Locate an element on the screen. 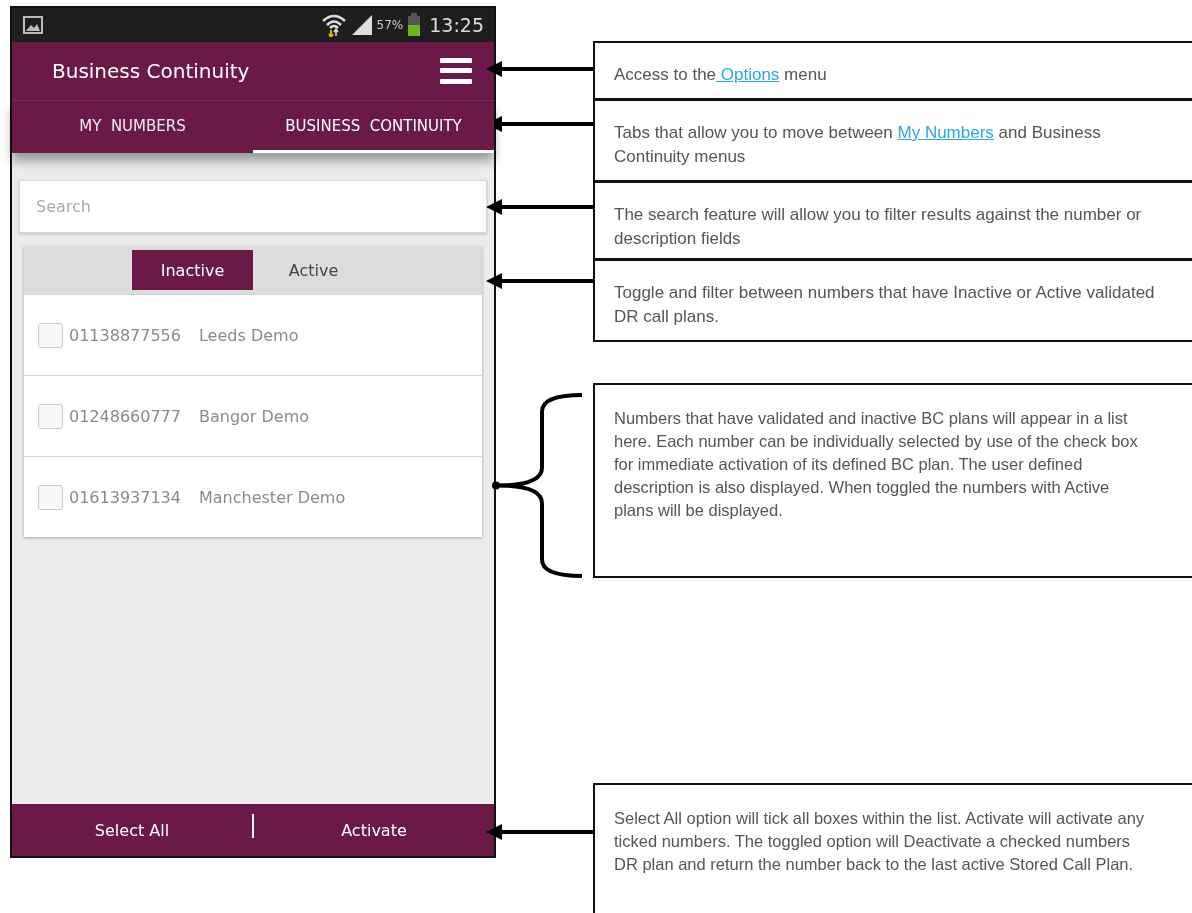 This screenshot has width=1192, height=913. wifi-icon is located at coordinates (333, 25).